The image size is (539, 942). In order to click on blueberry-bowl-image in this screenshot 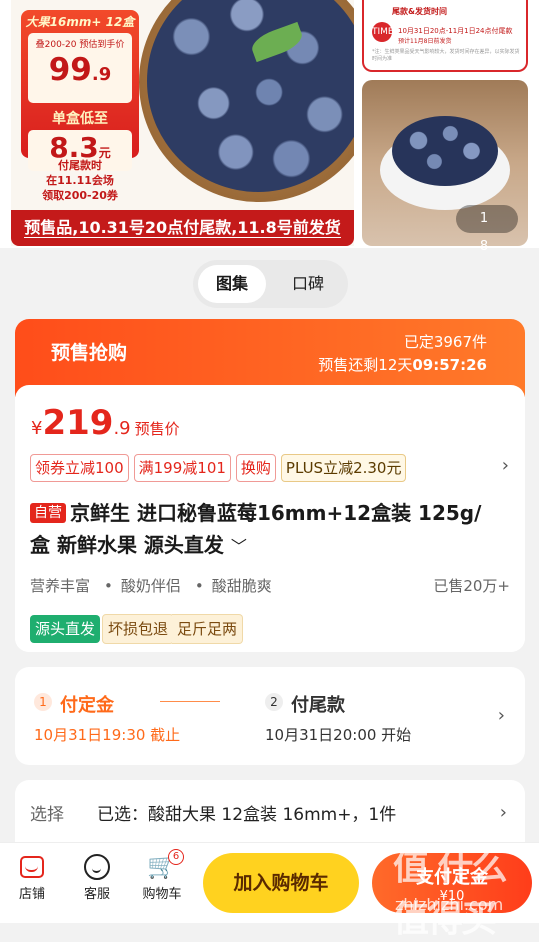, I will do `click(246, 101)`.